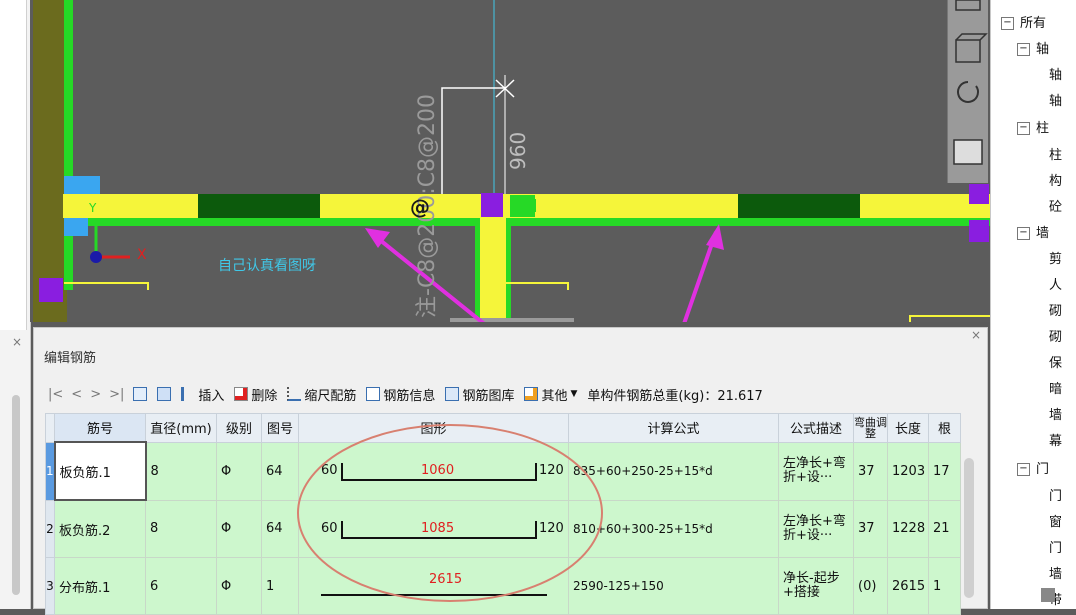 The height and width of the screenshot is (615, 1076). What do you see at coordinates (968, 152) in the screenshot?
I see `layer-icon` at bounding box center [968, 152].